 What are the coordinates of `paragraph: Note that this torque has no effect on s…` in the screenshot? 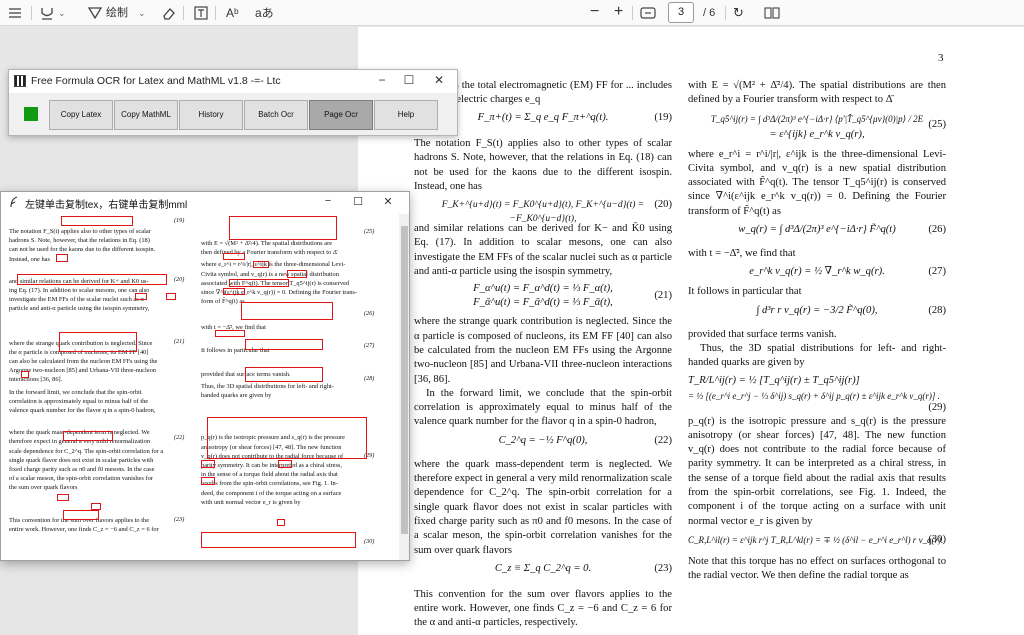 It's located at (817, 568).